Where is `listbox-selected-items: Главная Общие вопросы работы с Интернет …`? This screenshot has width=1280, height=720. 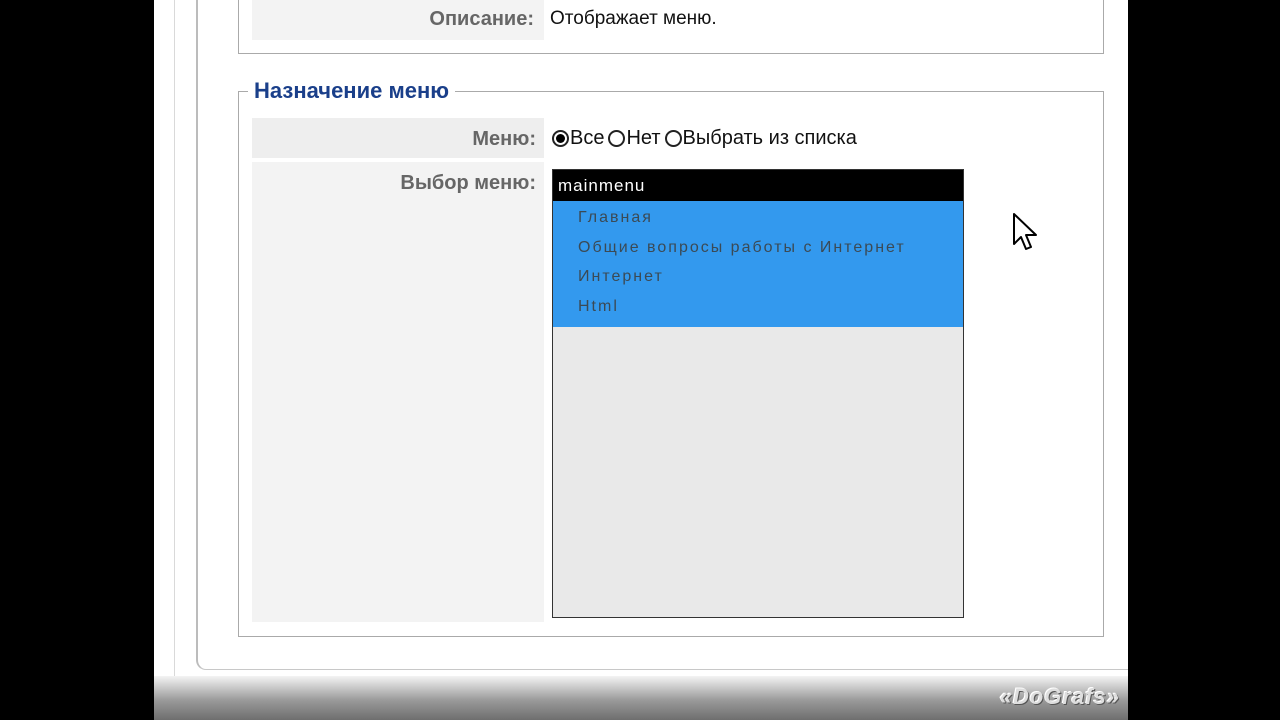 listbox-selected-items: Главная Общие вопросы работы с Интернет … is located at coordinates (758, 264).